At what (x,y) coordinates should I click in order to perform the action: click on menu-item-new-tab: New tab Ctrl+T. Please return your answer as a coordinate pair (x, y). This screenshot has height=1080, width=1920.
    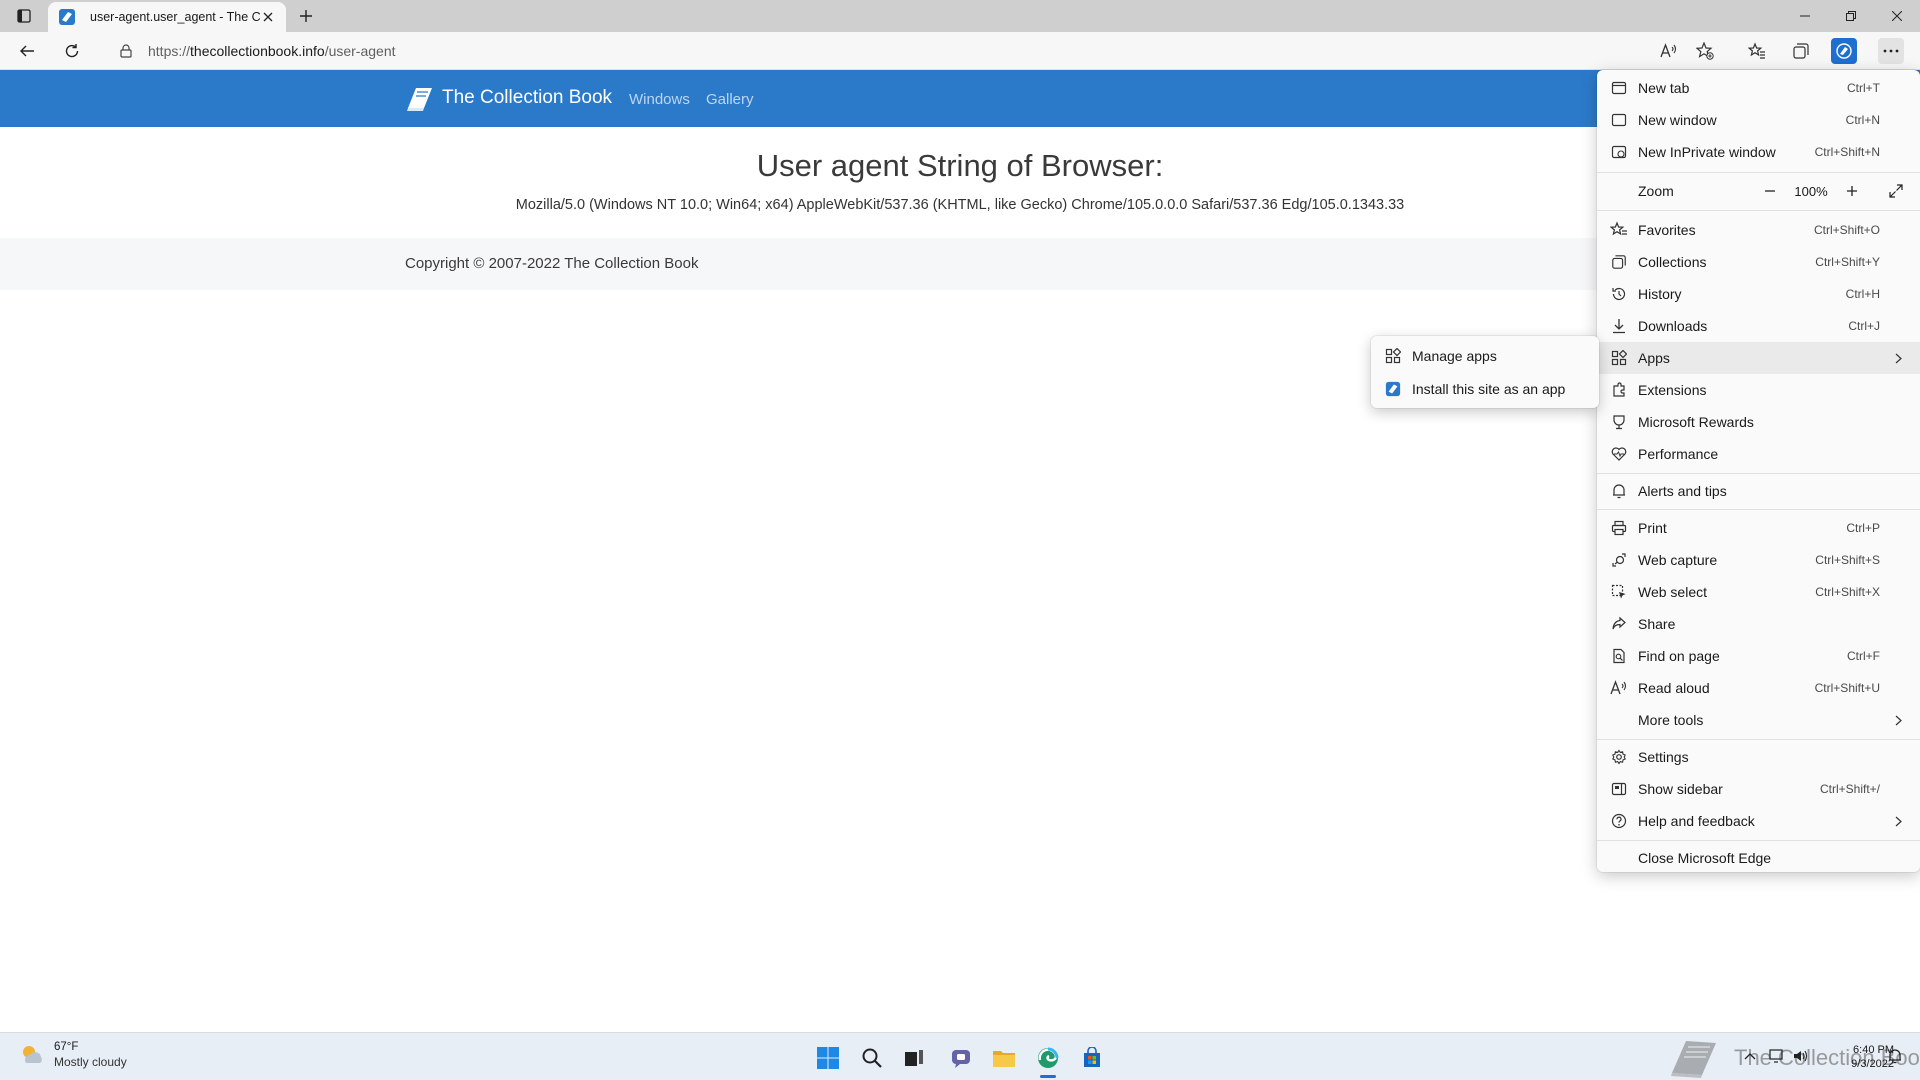
    Looking at the image, I should click on (1758, 88).